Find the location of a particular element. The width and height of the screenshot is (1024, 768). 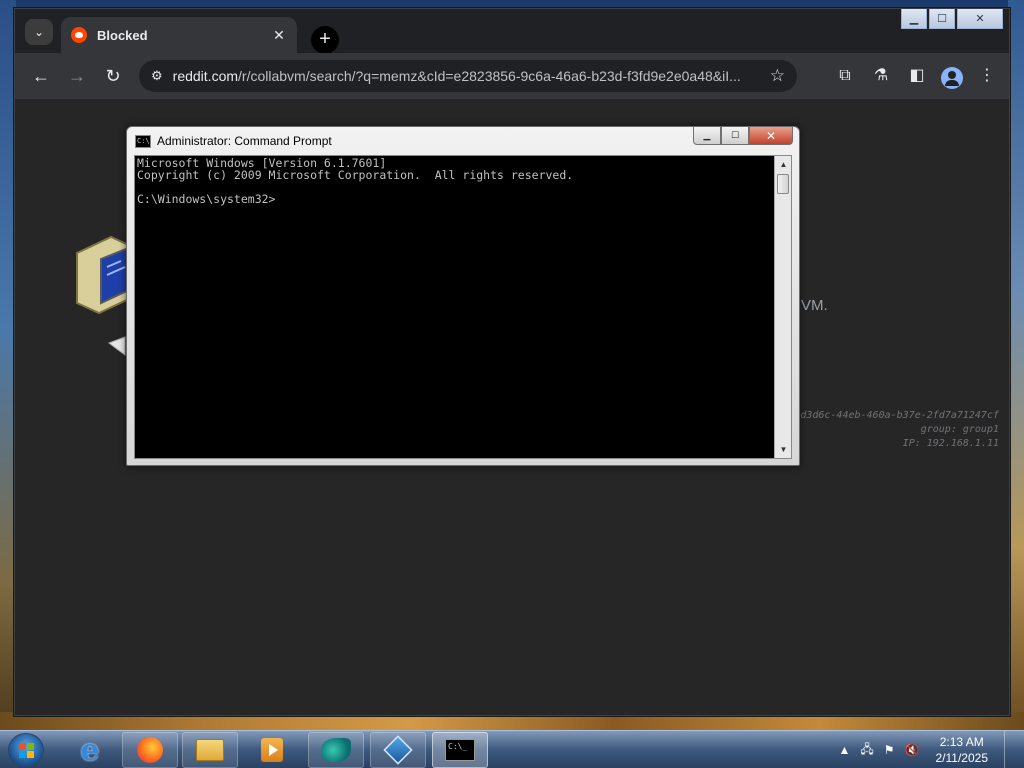

chevron-down-icon: ⌄ is located at coordinates (39, 32).